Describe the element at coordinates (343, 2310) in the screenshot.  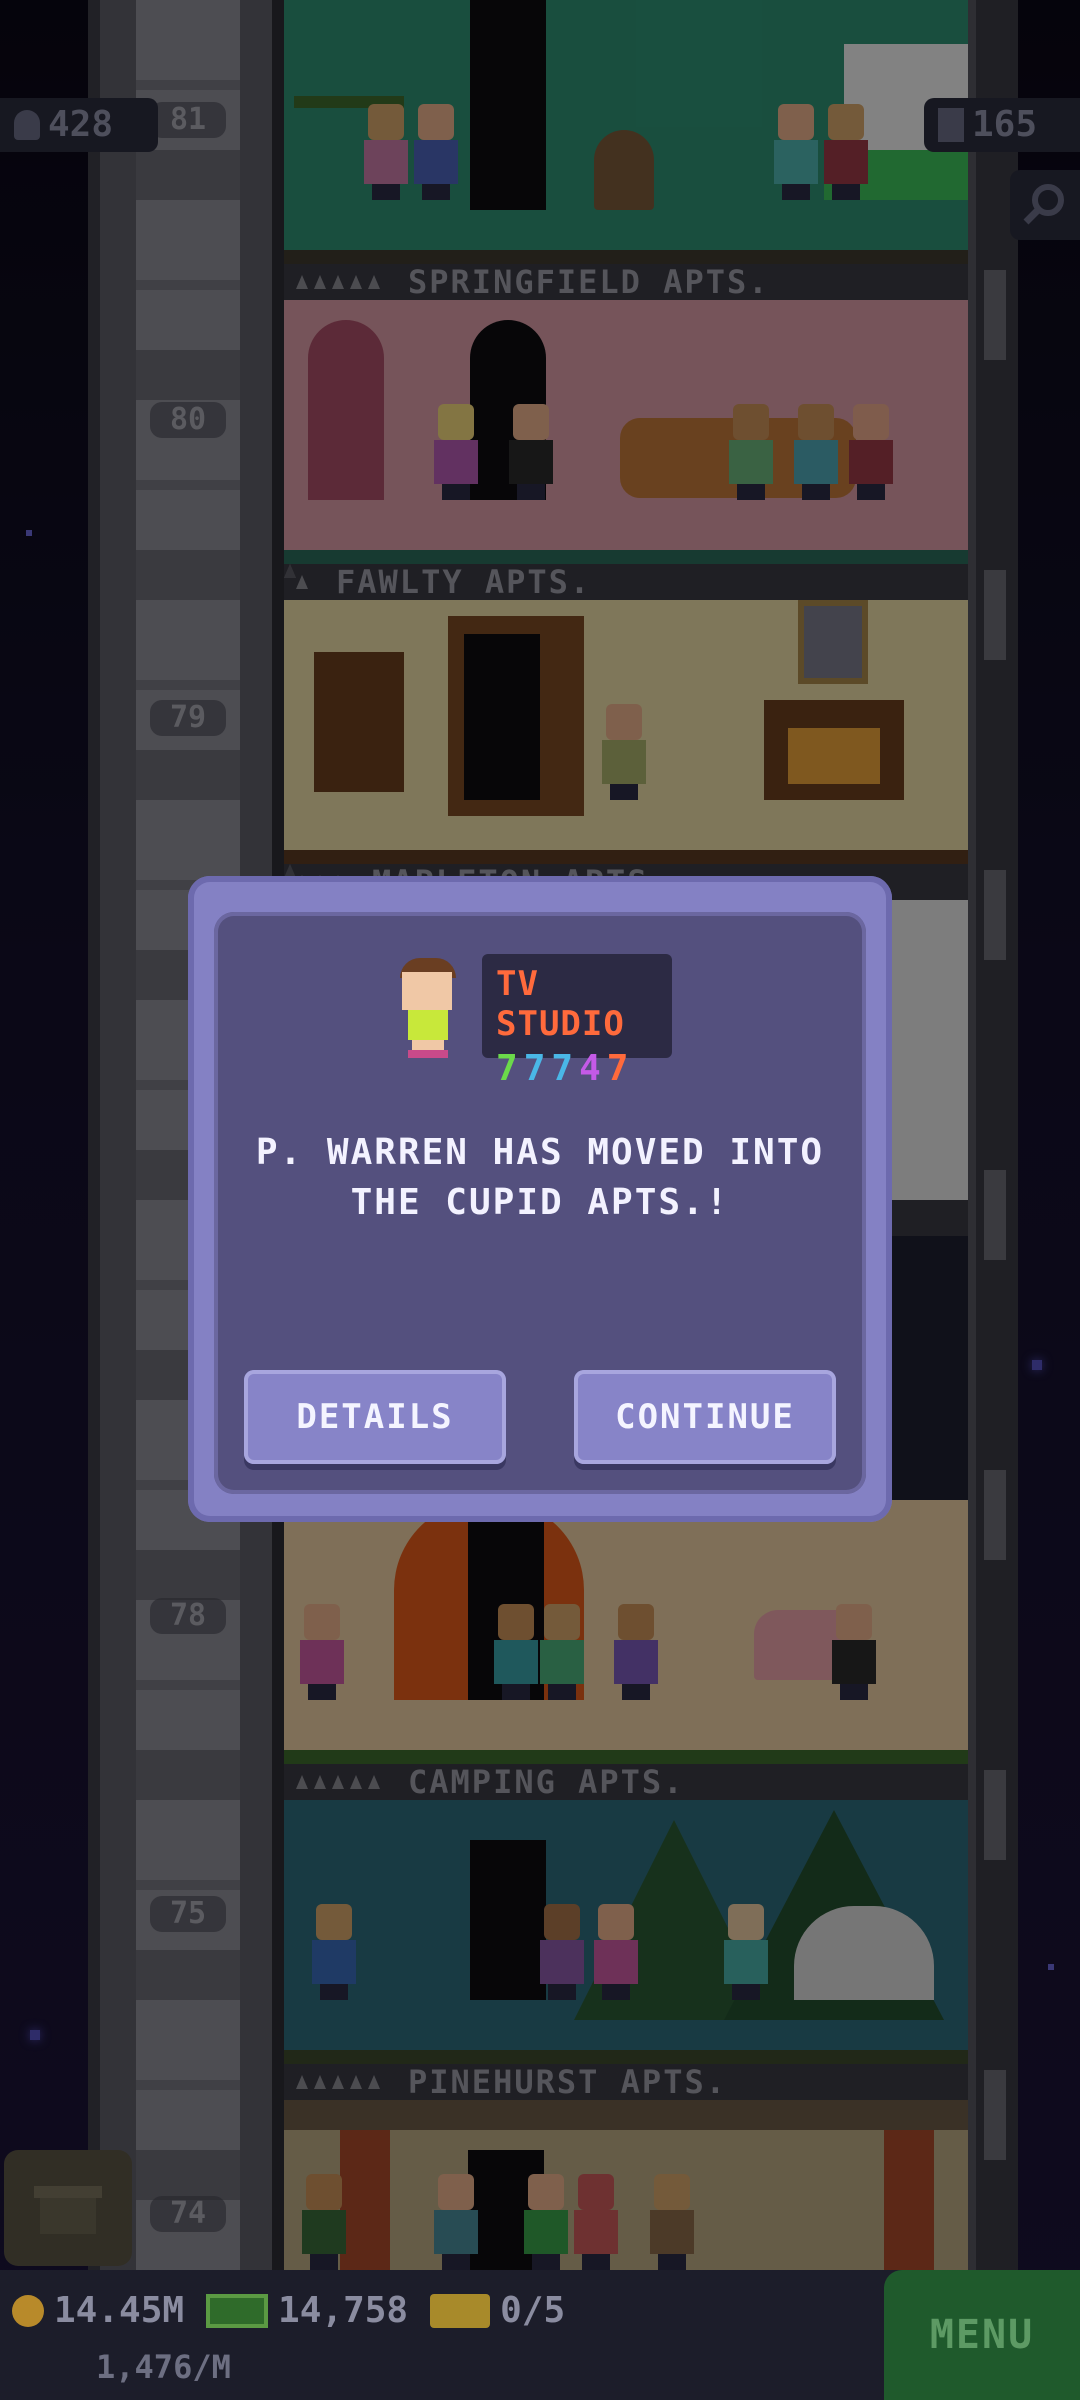
I see `bux-value: 14,758` at that location.